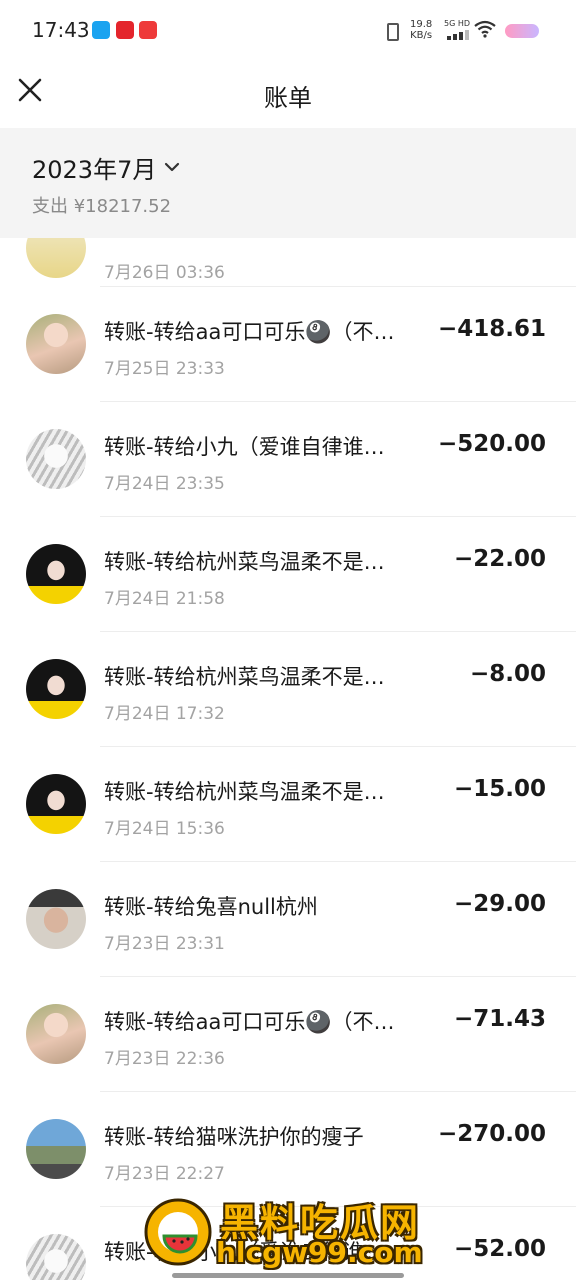  What do you see at coordinates (102, 206) in the screenshot?
I see `expense-summary: 支出 ¥18217.52` at bounding box center [102, 206].